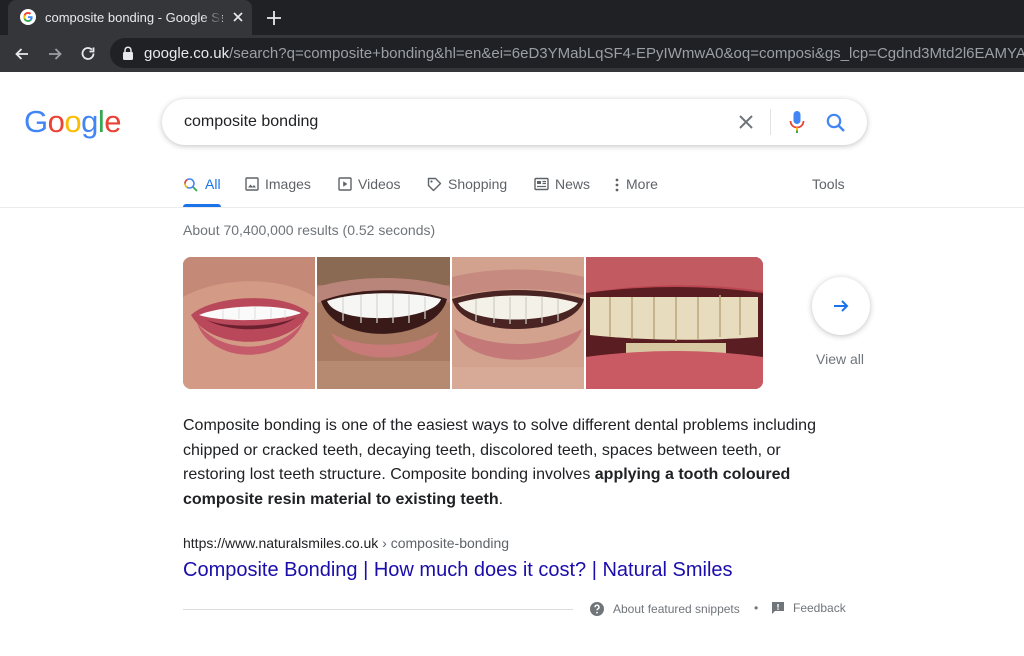  Describe the element at coordinates (134, 17) in the screenshot. I see `tab-title: composite bonding - Google Search` at that location.